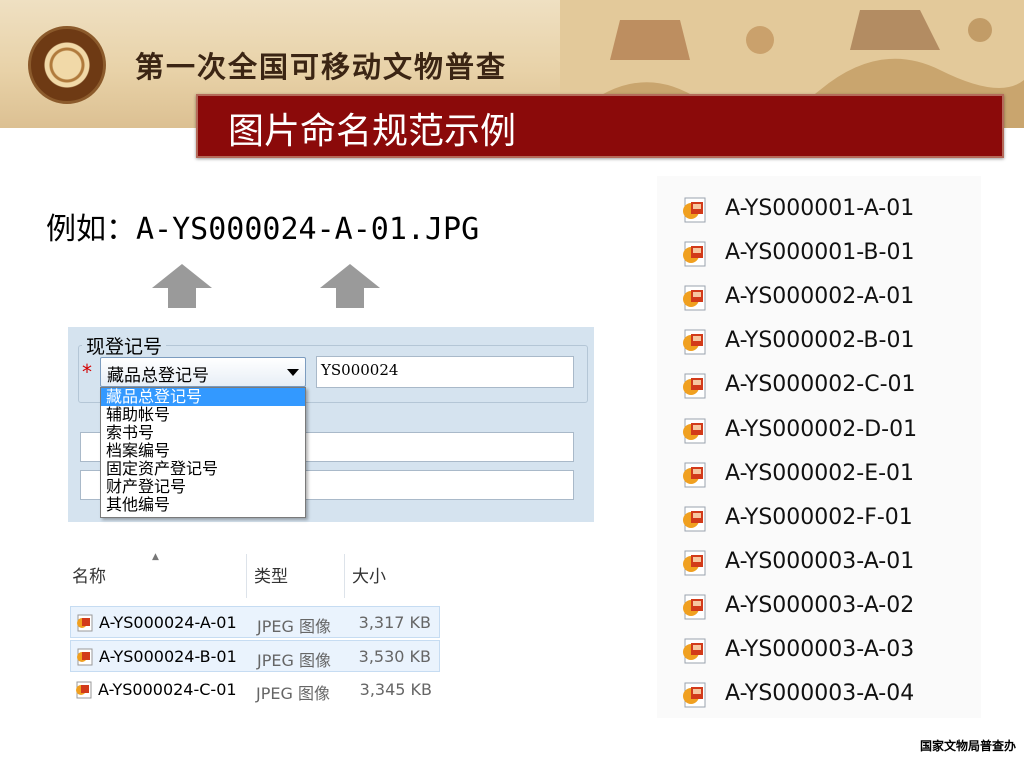 The width and height of the screenshot is (1024, 768). Describe the element at coordinates (369, 574) in the screenshot. I see `column-header-size: 大小` at that location.